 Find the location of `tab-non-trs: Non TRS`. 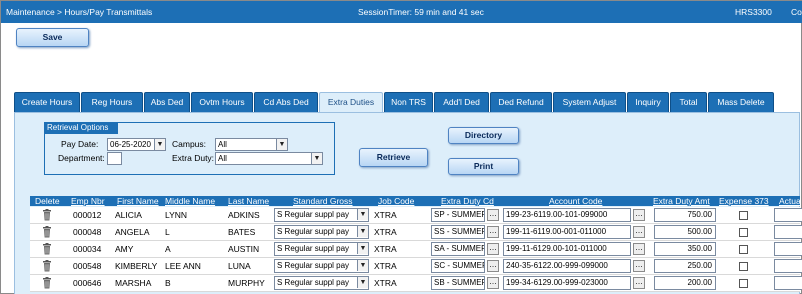

tab-non-trs: Non TRS is located at coordinates (408, 102).